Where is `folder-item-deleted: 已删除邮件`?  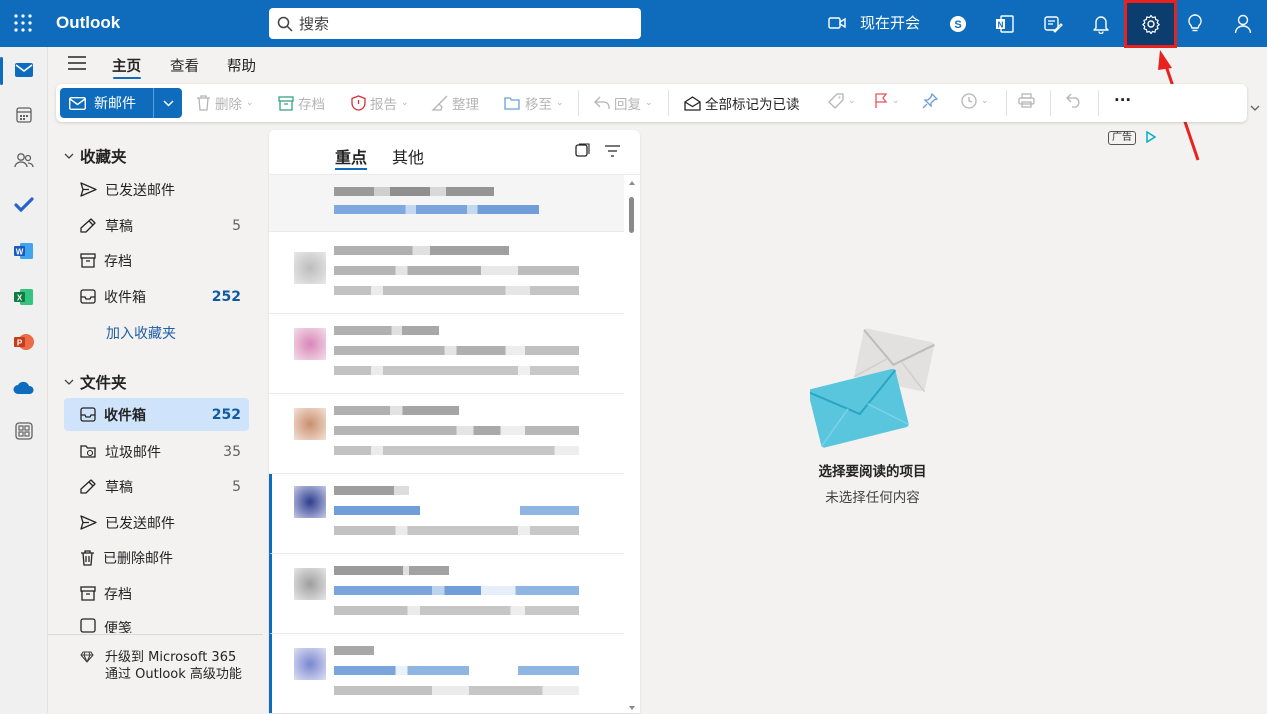 folder-item-deleted: 已删除邮件 is located at coordinates (156, 557).